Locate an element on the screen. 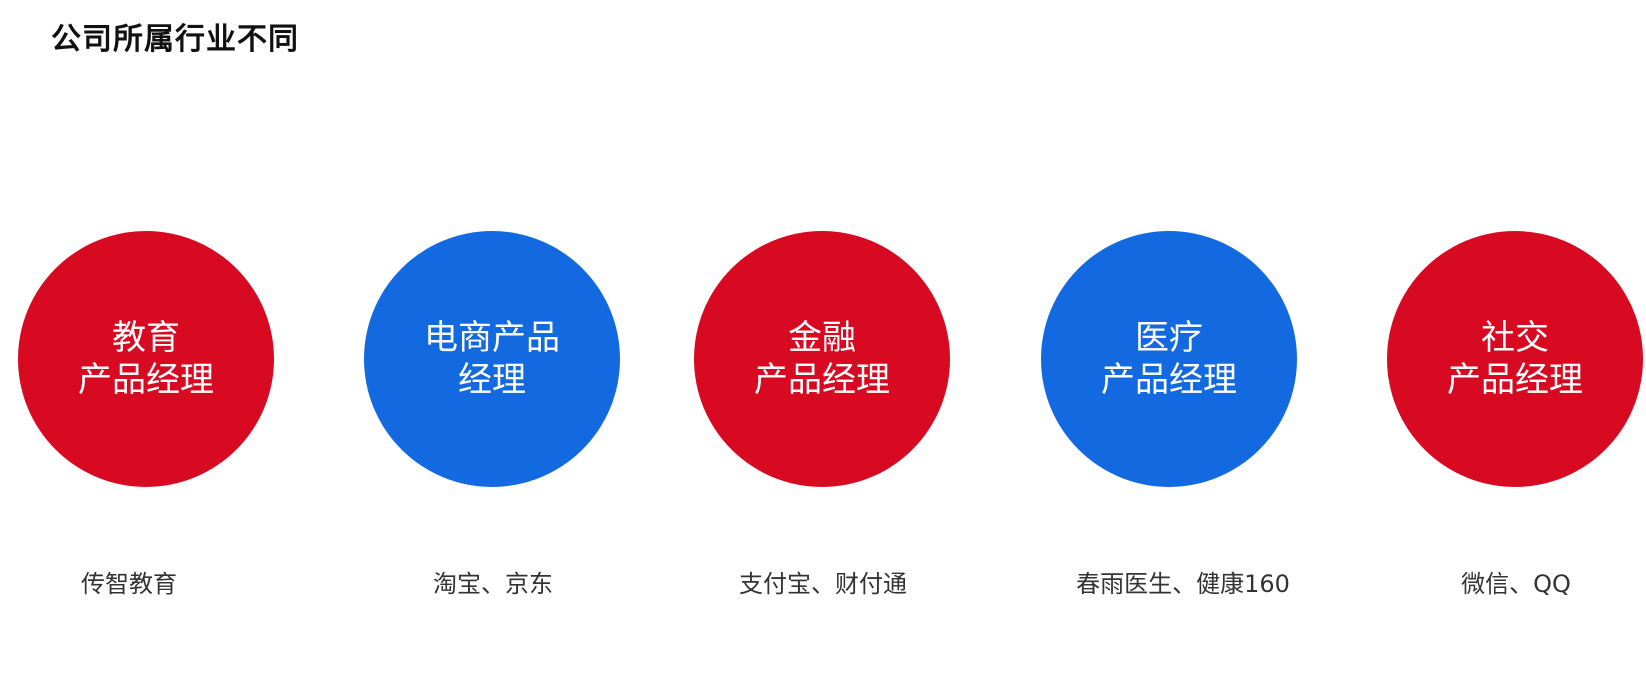 The image size is (1646, 679). industry-name: 社交 is located at coordinates (1515, 338).